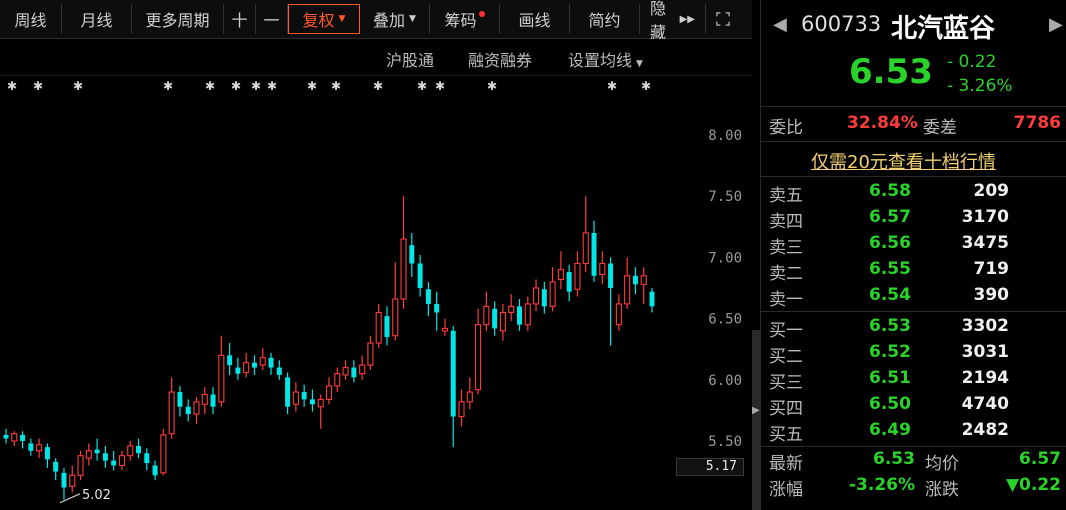  What do you see at coordinates (723, 19) in the screenshot?
I see `expand-icon` at bounding box center [723, 19].